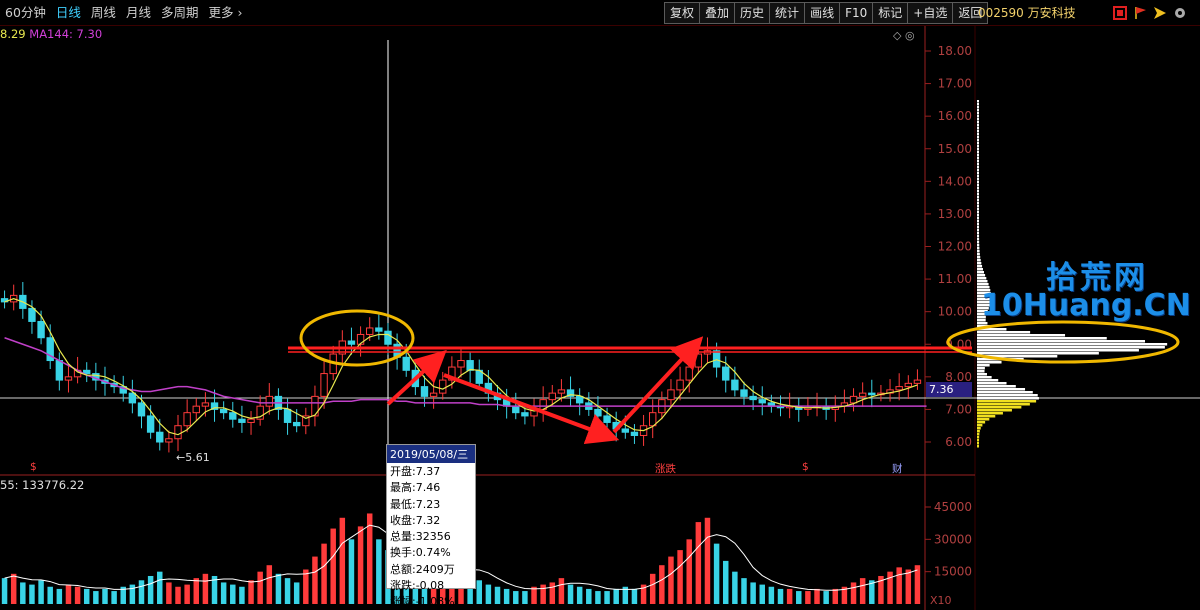 Image resolution: width=1200 pixels, height=610 pixels. I want to click on volume-unit-label: X10, so click(941, 600).